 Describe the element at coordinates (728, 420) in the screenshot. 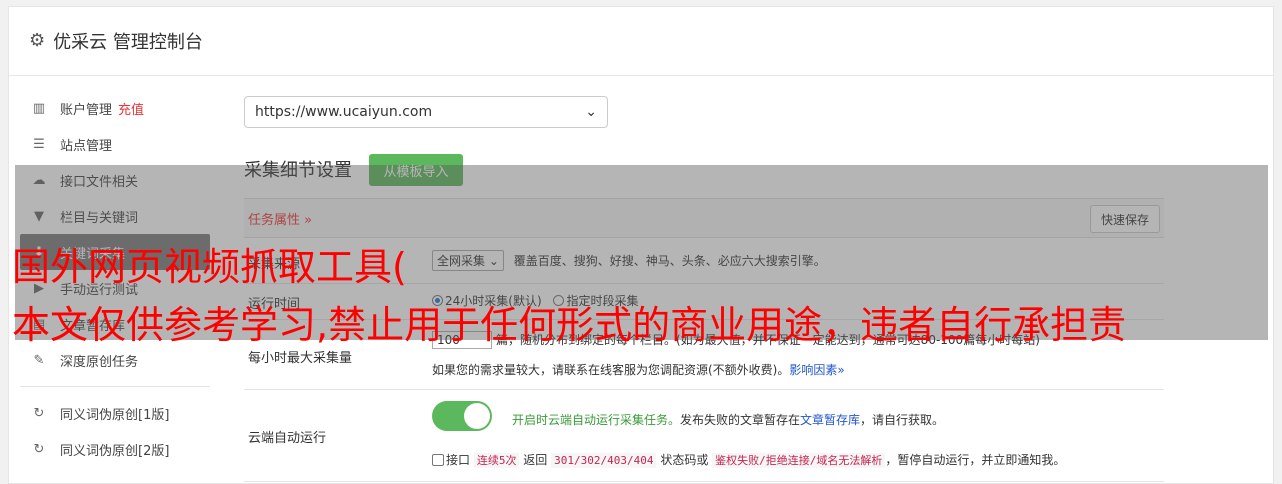

I see `cloud-description: 开启时云端自动运行采集任务。发布失败的文章暂存在文章暂存库，请自行获取。` at that location.